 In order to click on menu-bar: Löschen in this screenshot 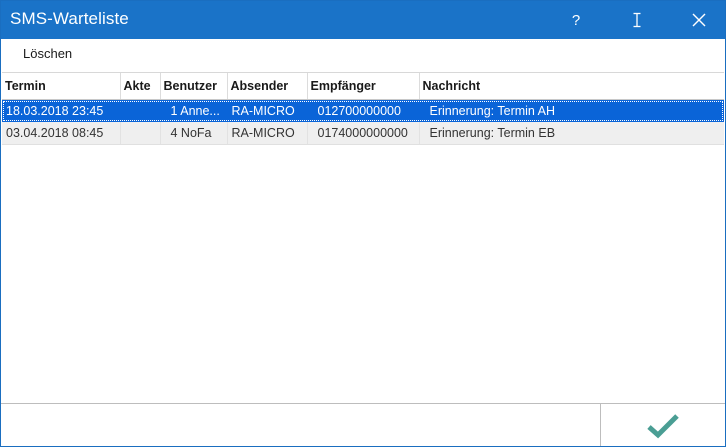, I will do `click(363, 54)`.